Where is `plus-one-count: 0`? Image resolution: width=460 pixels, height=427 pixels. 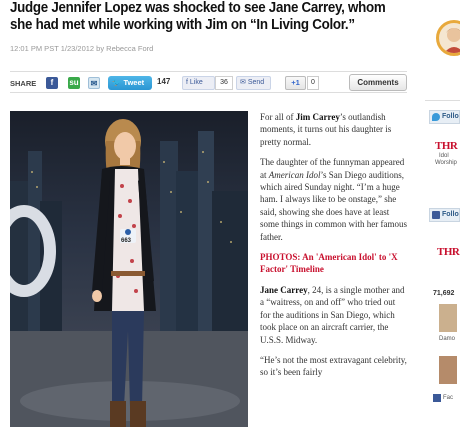 plus-one-count: 0 is located at coordinates (313, 83).